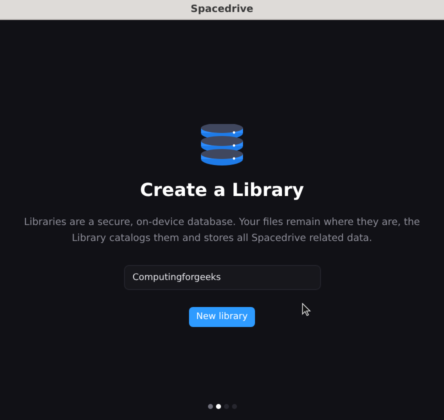 This screenshot has height=420, width=444. Describe the element at coordinates (222, 277) in the screenshot. I see `library-name-field: Computingforgeeks` at that location.